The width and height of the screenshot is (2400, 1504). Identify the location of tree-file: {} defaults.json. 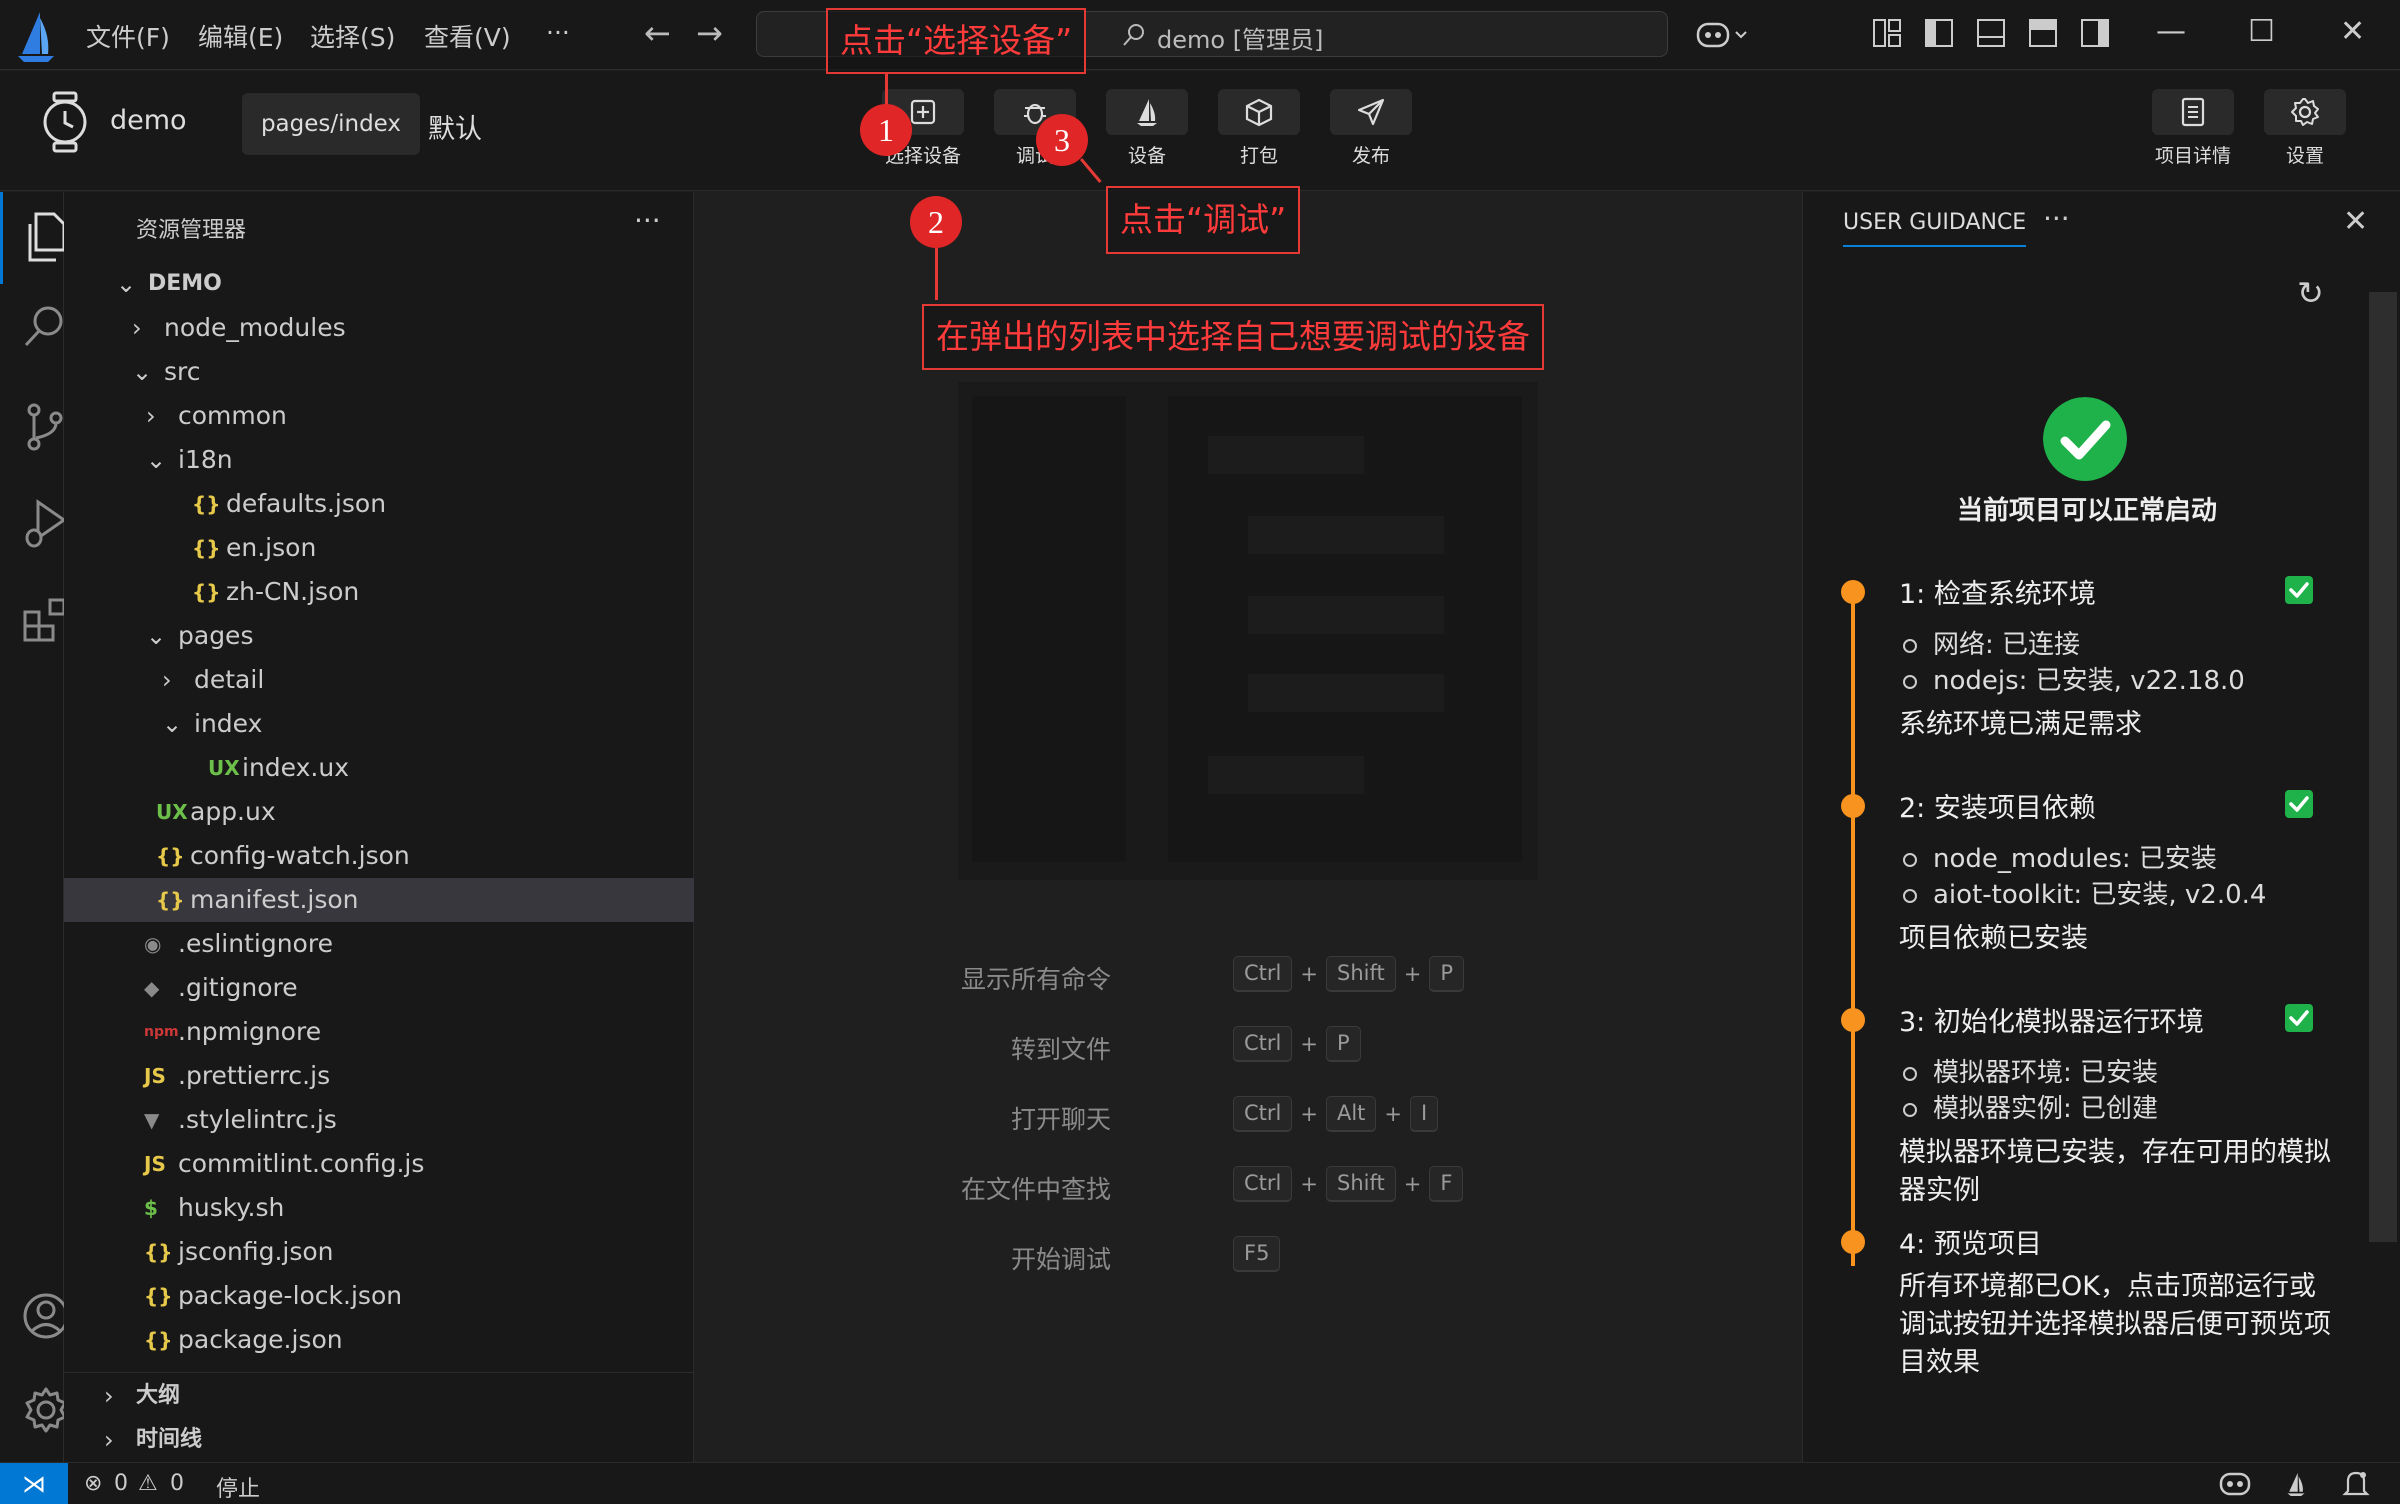
(379, 504).